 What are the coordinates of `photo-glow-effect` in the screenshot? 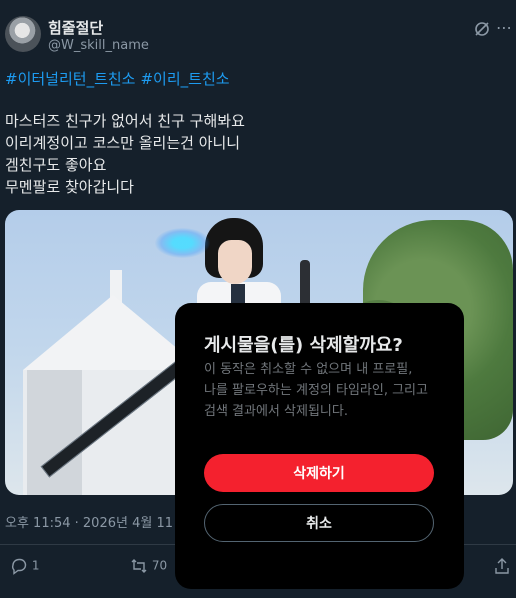 It's located at (182, 243).